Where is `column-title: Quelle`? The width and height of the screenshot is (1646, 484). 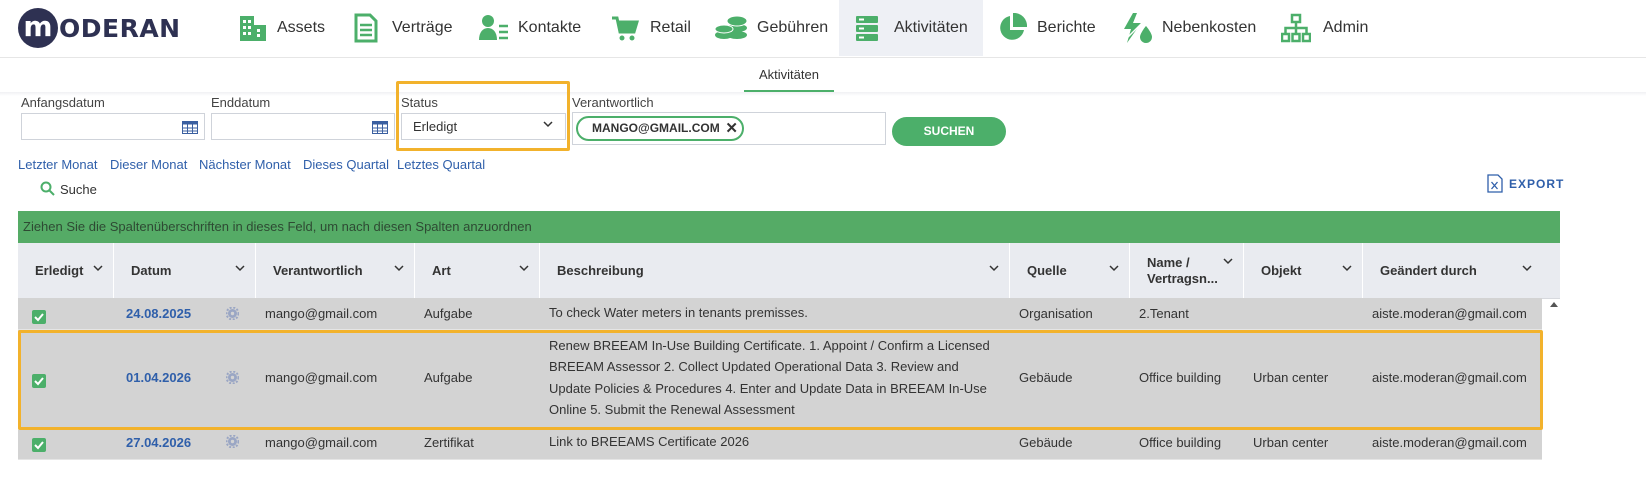 column-title: Quelle is located at coordinates (1047, 270).